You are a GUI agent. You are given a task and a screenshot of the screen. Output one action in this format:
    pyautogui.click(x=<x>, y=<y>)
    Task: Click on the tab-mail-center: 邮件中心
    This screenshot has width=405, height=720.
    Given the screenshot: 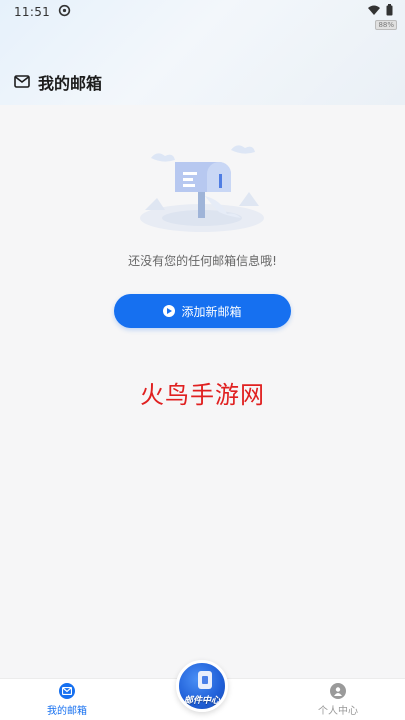 What is the action you would take?
    pyautogui.click(x=202, y=686)
    